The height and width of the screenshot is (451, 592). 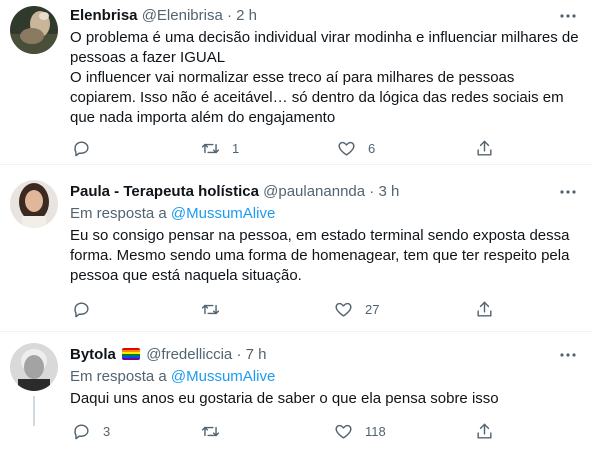 What do you see at coordinates (91, 431) in the screenshot?
I see `reply-button: 3` at bounding box center [91, 431].